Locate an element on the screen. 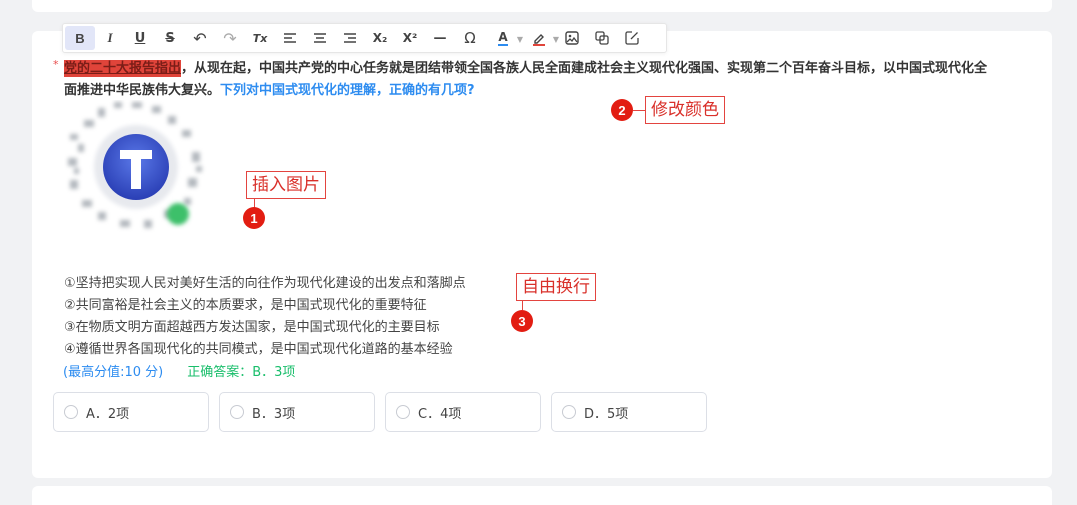 Image resolution: width=1077 pixels, height=505 pixels. edit-icon is located at coordinates (632, 38).